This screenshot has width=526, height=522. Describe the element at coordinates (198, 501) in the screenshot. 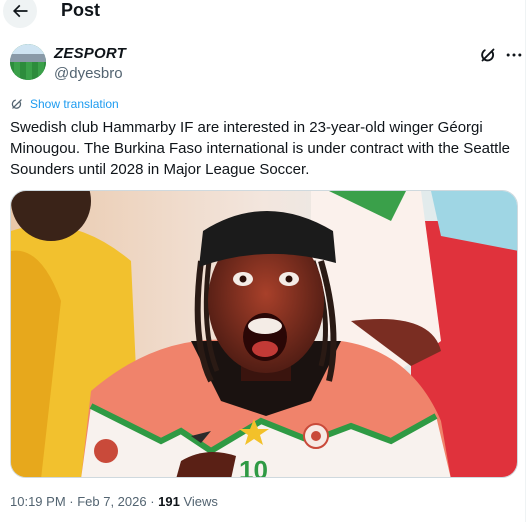

I see `views-label: Views` at that location.